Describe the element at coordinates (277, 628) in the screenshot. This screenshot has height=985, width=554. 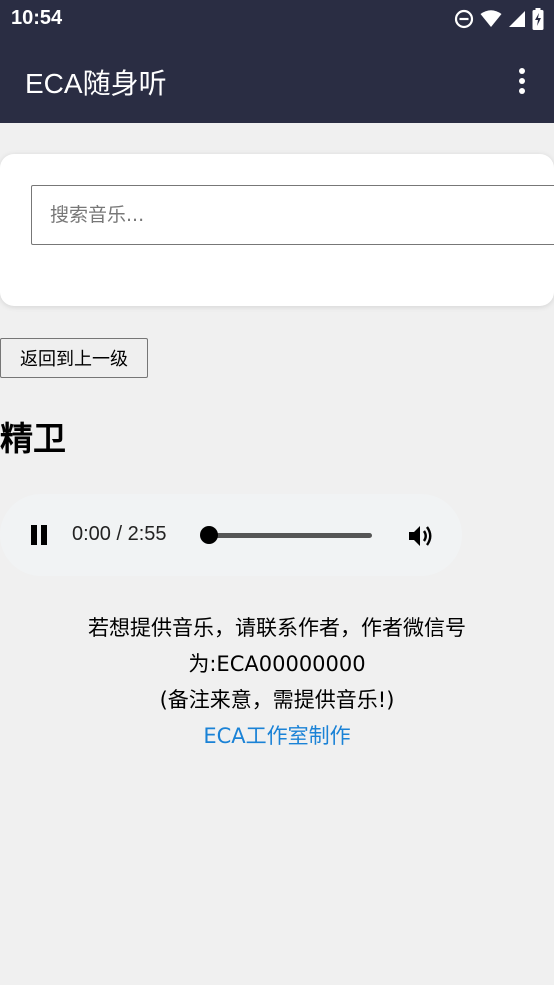
I see `info-line: 若想提供音乐，请联系作者，作者微信号` at that location.